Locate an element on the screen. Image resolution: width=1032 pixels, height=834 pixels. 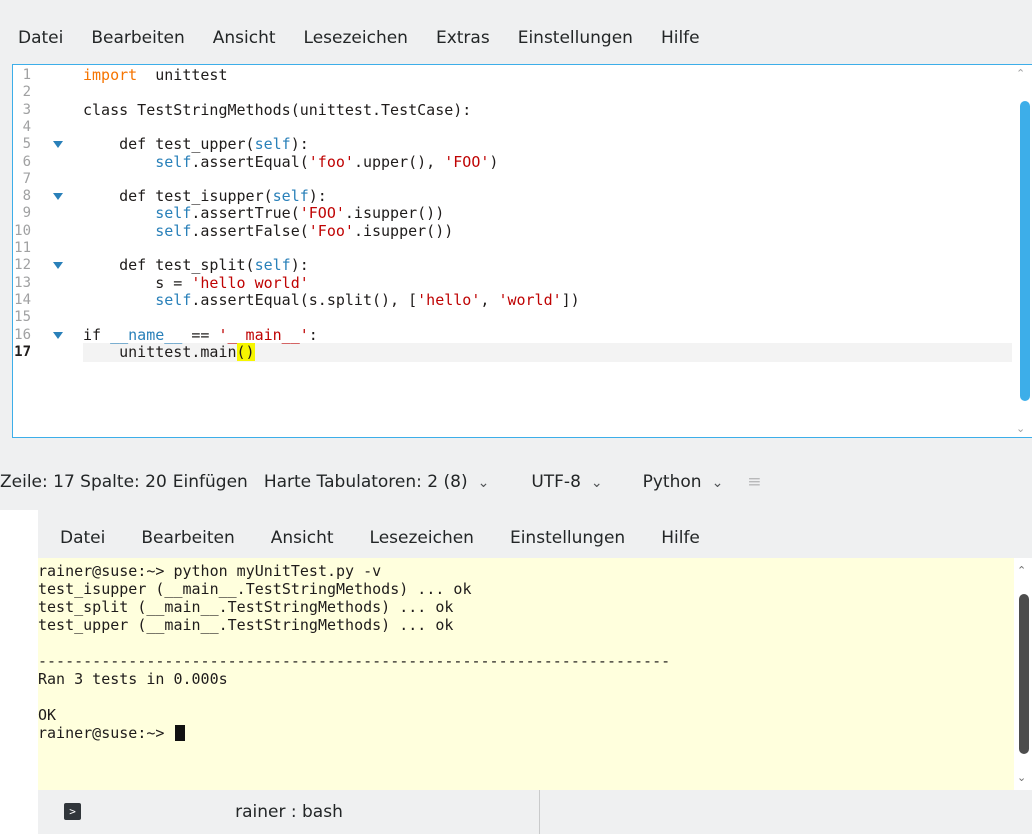
encoding-selector: UTF-8 ⌄ is located at coordinates (566, 482).